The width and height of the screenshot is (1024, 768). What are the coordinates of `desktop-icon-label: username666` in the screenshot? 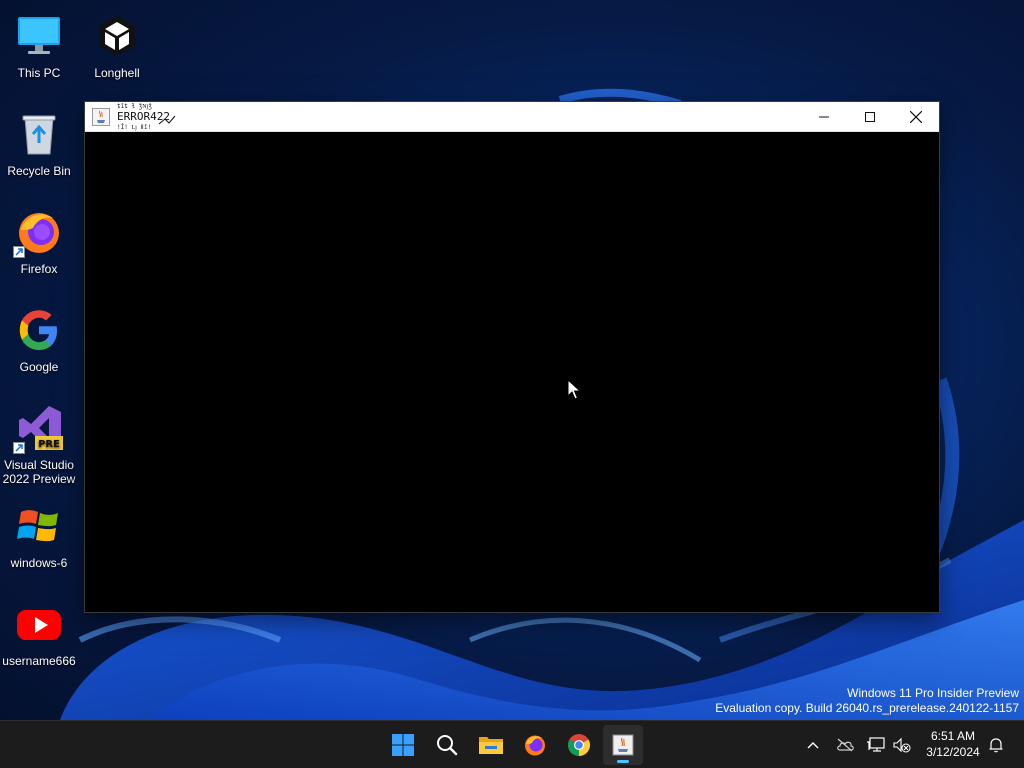 It's located at (39, 661).